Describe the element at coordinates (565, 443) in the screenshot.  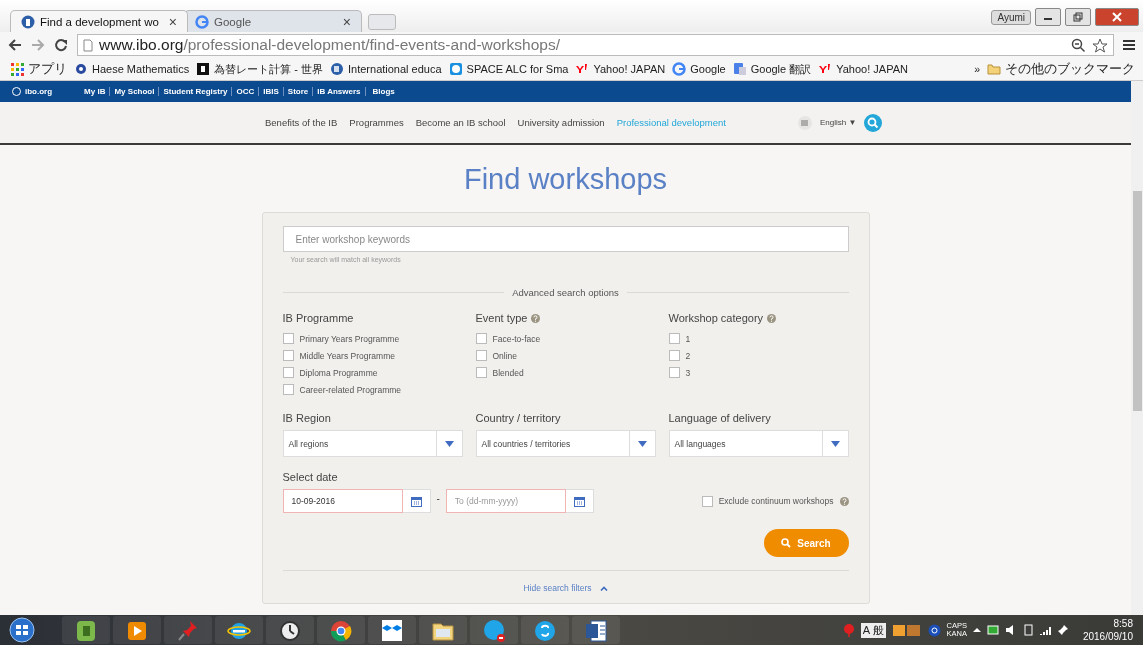
I see `dropdown: All countries / territories` at that location.